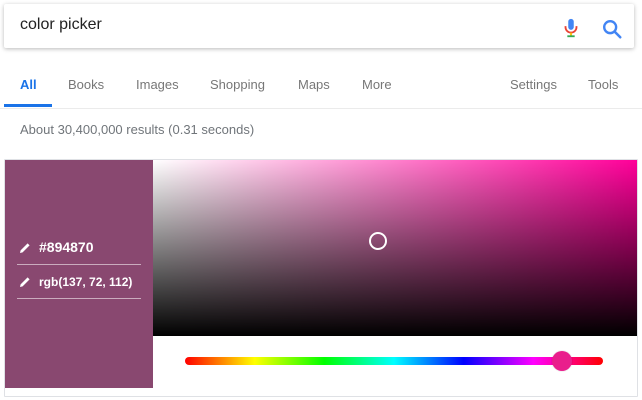  What do you see at coordinates (612, 29) in the screenshot?
I see `search-icon` at bounding box center [612, 29].